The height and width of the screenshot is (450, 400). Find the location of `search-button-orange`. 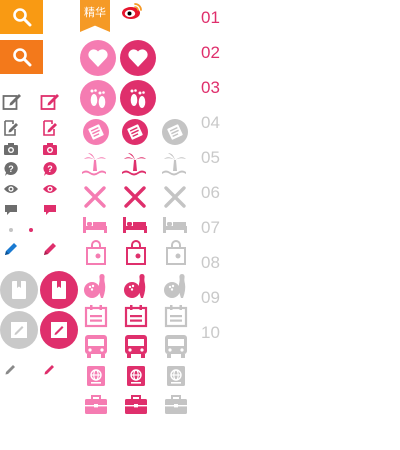

search-button-orange is located at coordinates (21, 17).